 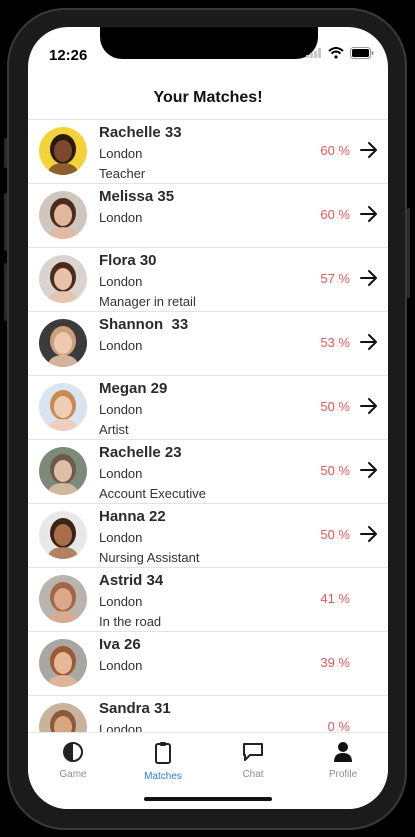 What do you see at coordinates (5, 153) in the screenshot?
I see `mute-switch` at bounding box center [5, 153].